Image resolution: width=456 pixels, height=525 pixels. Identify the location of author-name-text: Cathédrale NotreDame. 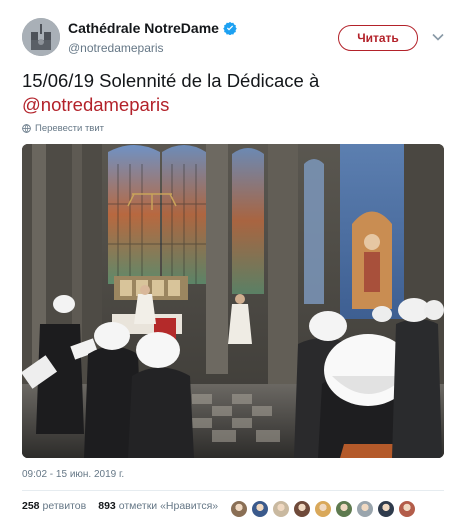
(143, 28).